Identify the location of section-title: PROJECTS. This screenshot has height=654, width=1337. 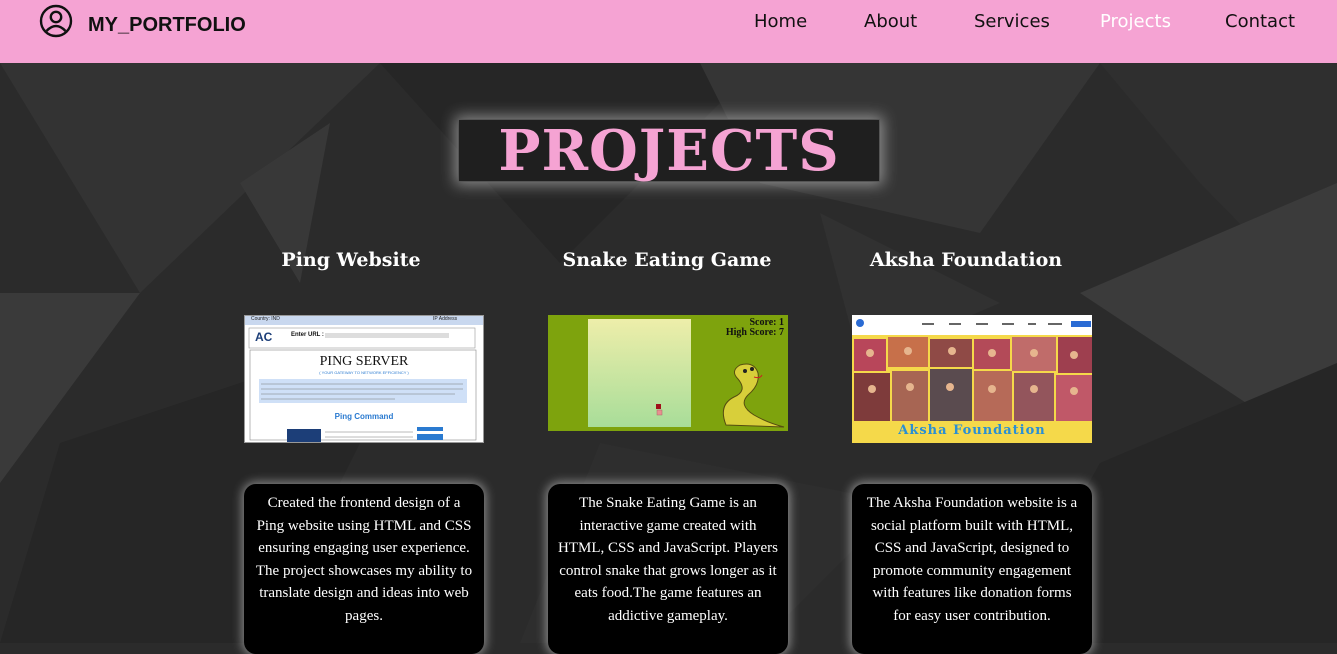
(669, 150).